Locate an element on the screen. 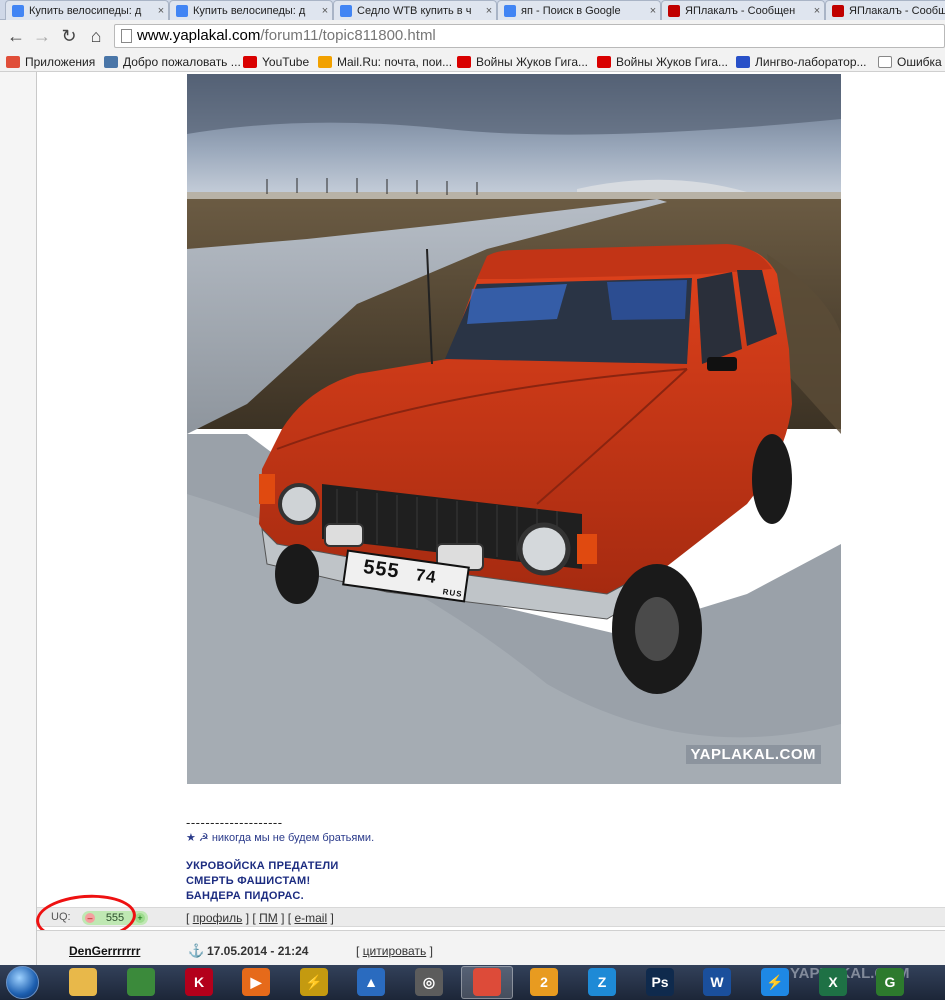 This screenshot has height=1000, width=945. signature-text: ★ ☭ никогда мы не будем братьями. is located at coordinates (280, 838).